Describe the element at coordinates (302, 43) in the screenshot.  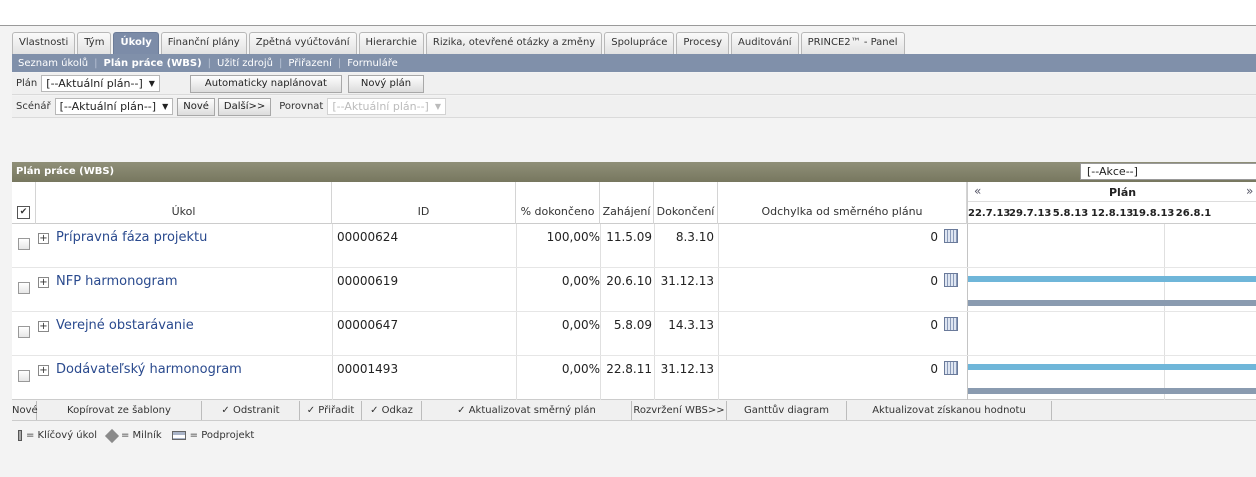
I see `tab-zpetna-vyuctovani: Zpětná vyúčtování` at that location.